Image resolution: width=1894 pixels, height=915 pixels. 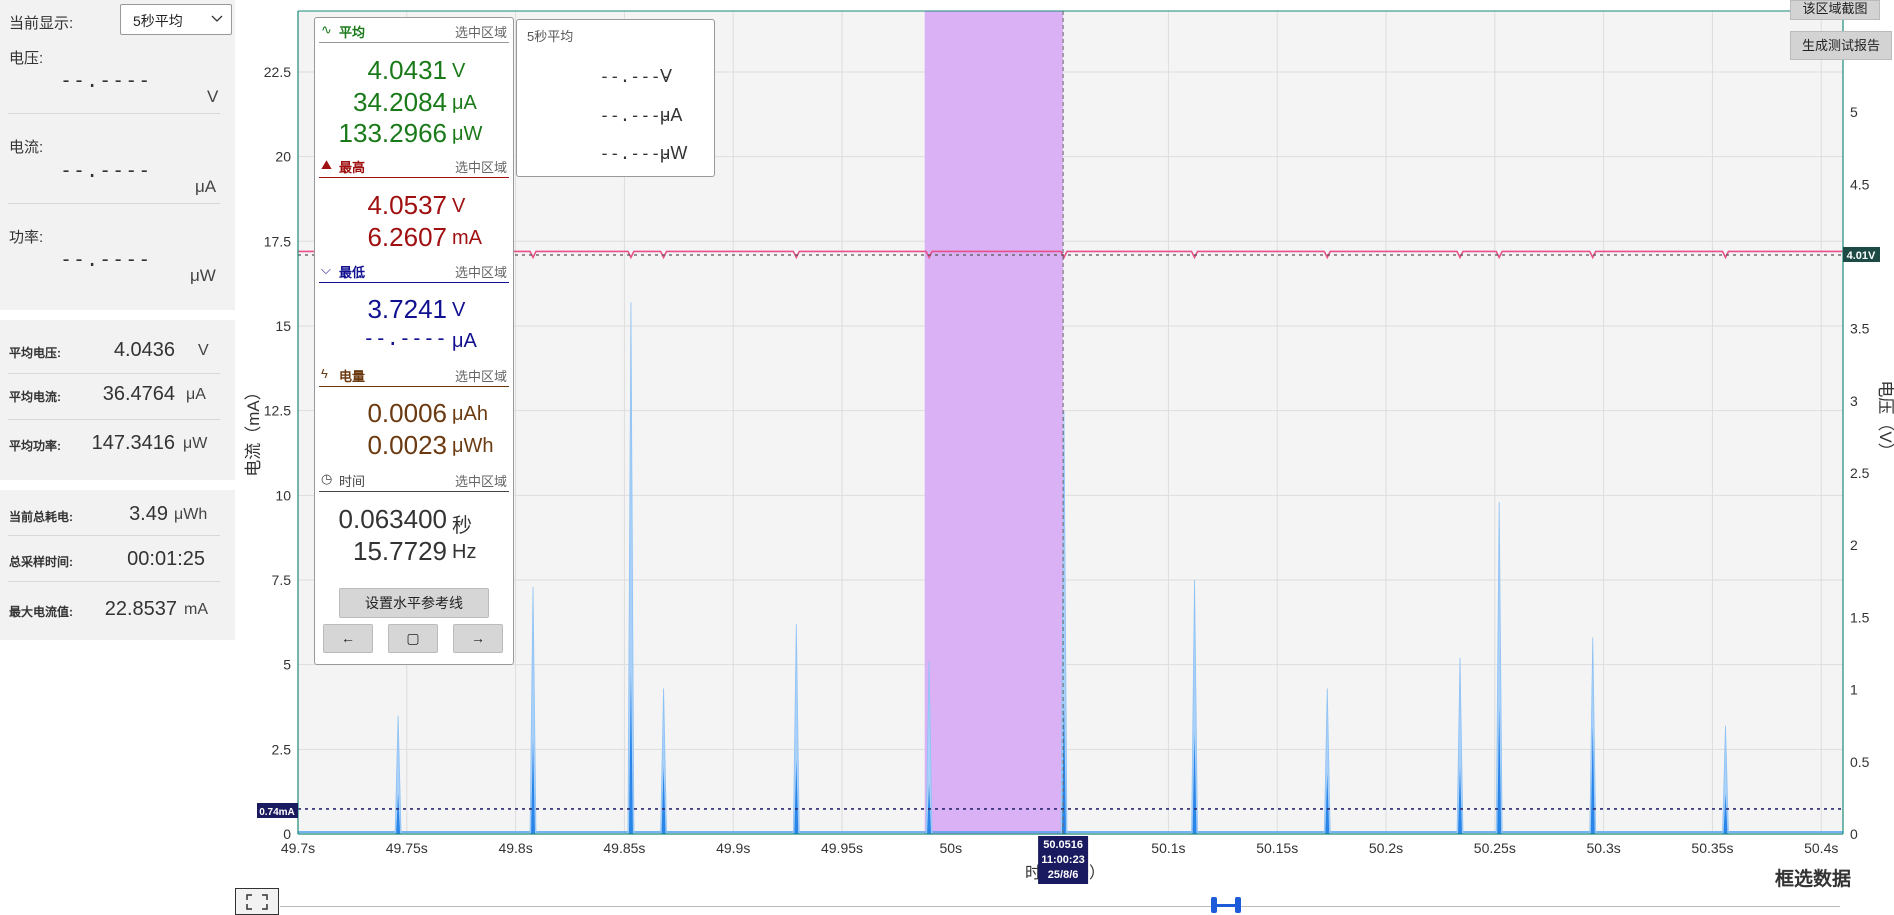 What do you see at coordinates (994, 422) in the screenshot?
I see `selection-region` at bounding box center [994, 422].